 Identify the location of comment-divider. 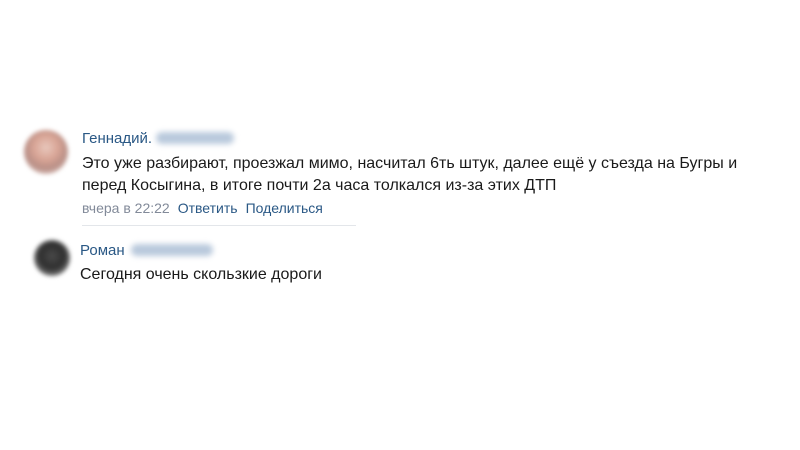
(219, 225).